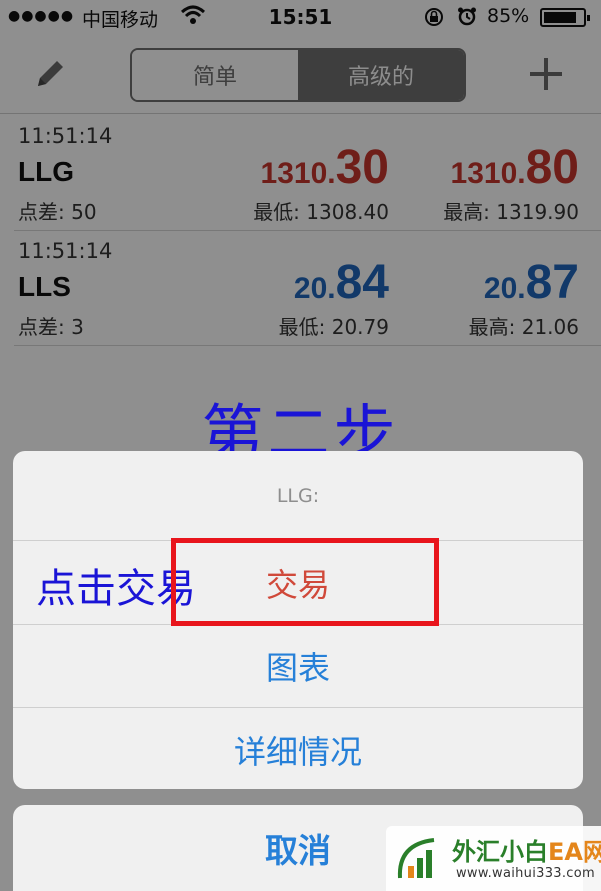  Describe the element at coordinates (298, 748) in the screenshot. I see `details-button: 详细情况` at that location.